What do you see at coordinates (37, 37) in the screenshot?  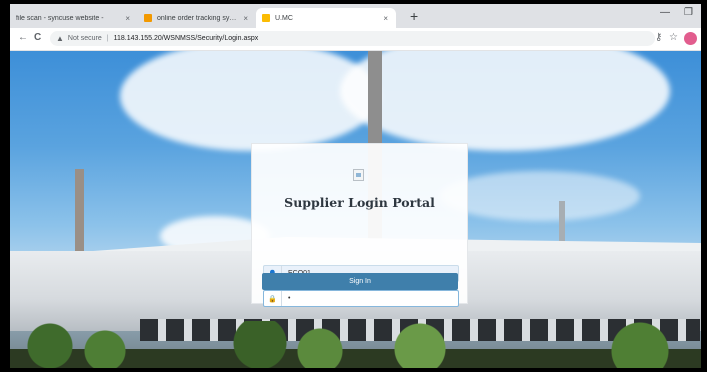 I see `reload-icon: C` at bounding box center [37, 37].